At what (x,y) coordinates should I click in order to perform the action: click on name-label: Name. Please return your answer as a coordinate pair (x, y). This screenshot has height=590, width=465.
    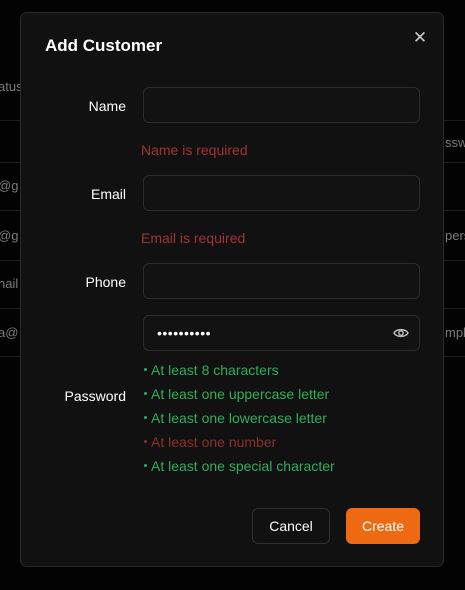
    Looking at the image, I should click on (107, 106).